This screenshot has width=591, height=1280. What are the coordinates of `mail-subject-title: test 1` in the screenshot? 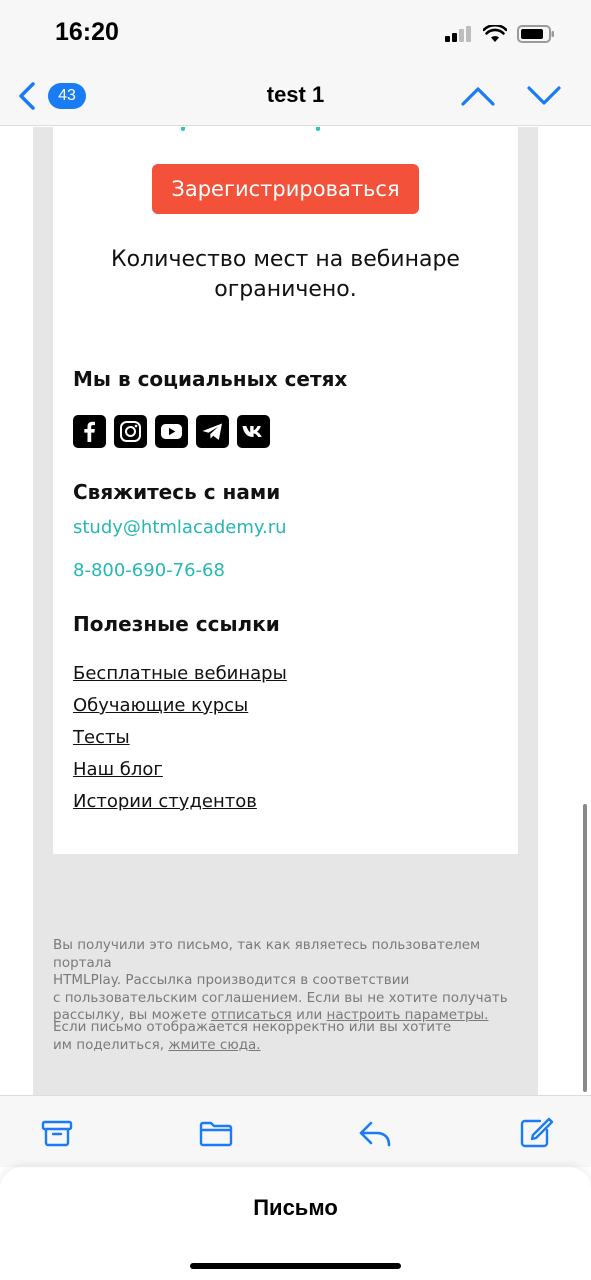 It's located at (295, 94).